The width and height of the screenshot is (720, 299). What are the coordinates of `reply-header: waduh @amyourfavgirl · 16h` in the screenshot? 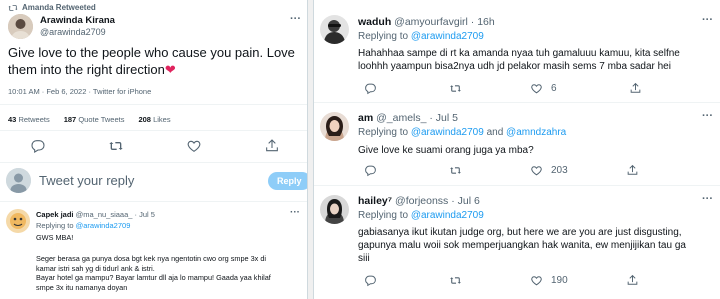 It's located at (426, 22).